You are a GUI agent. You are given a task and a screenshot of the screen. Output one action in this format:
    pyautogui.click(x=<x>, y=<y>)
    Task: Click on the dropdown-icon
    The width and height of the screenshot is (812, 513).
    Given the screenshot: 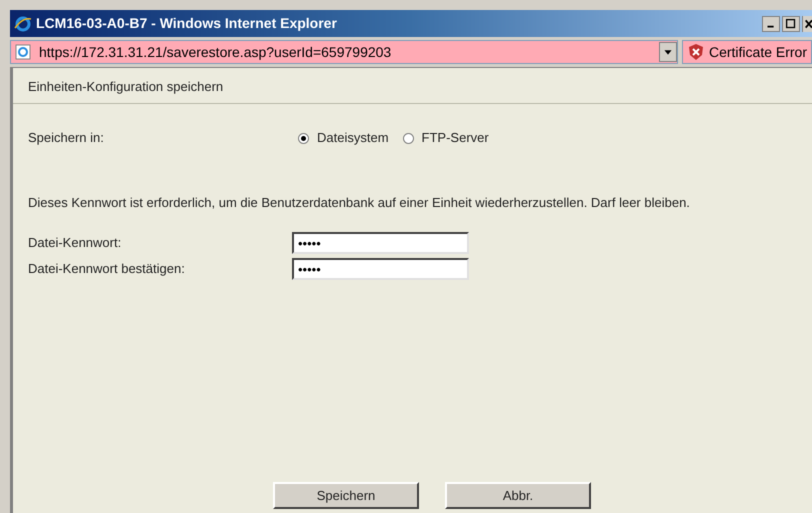 What is the action you would take?
    pyautogui.click(x=667, y=52)
    